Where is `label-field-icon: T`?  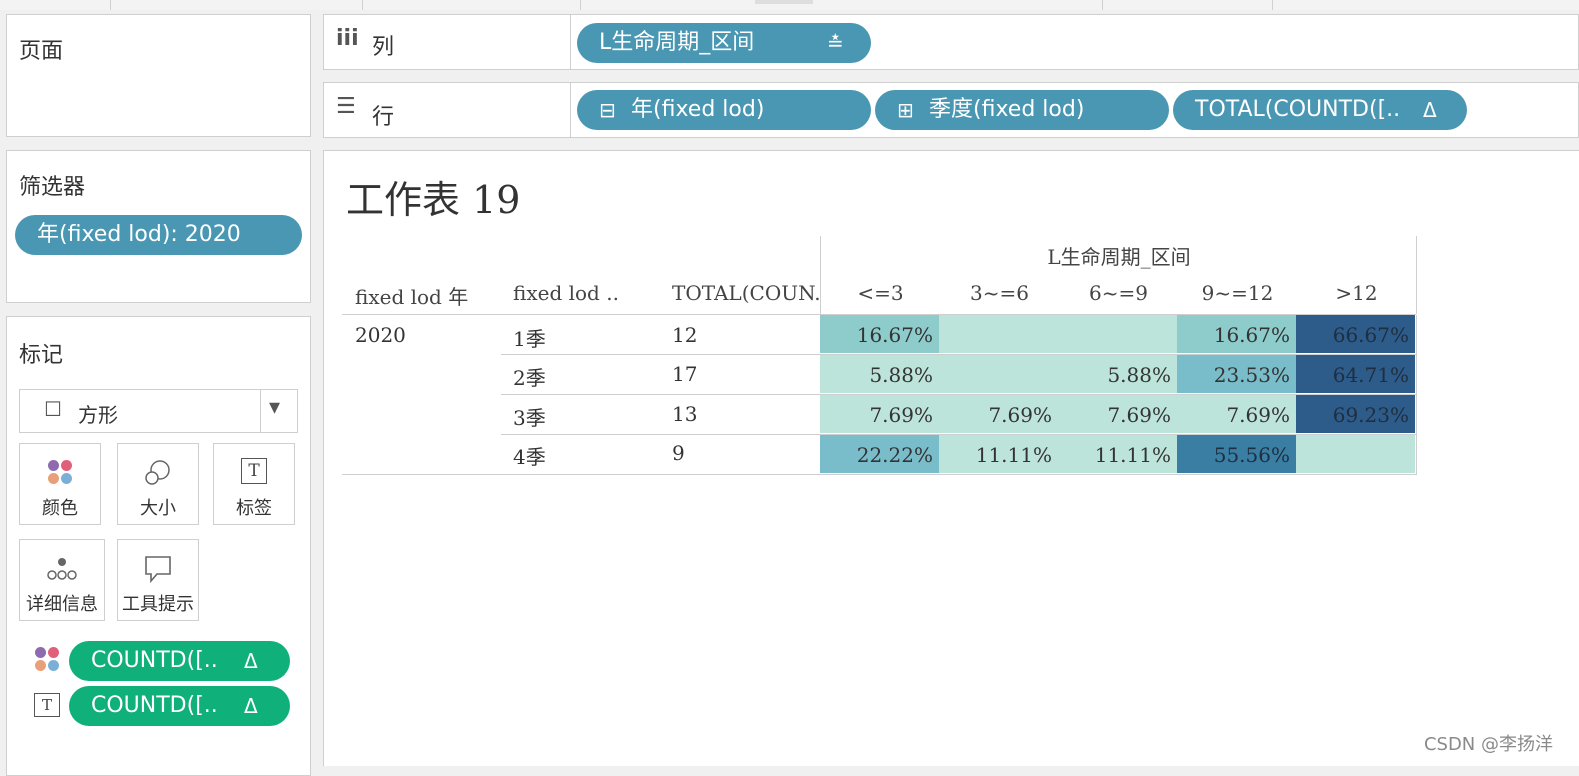
label-field-icon: T is located at coordinates (47, 705).